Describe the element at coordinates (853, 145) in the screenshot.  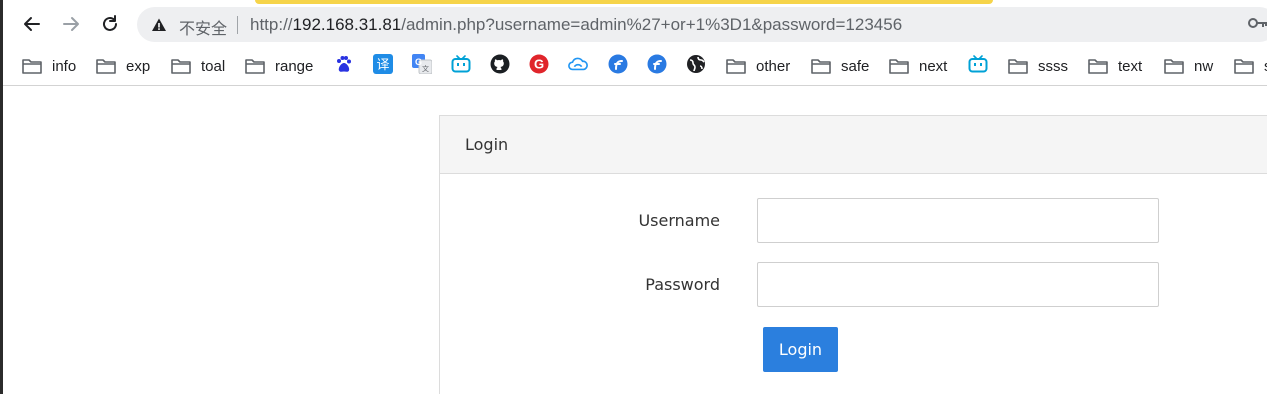
I see `panel-title: Login` at that location.